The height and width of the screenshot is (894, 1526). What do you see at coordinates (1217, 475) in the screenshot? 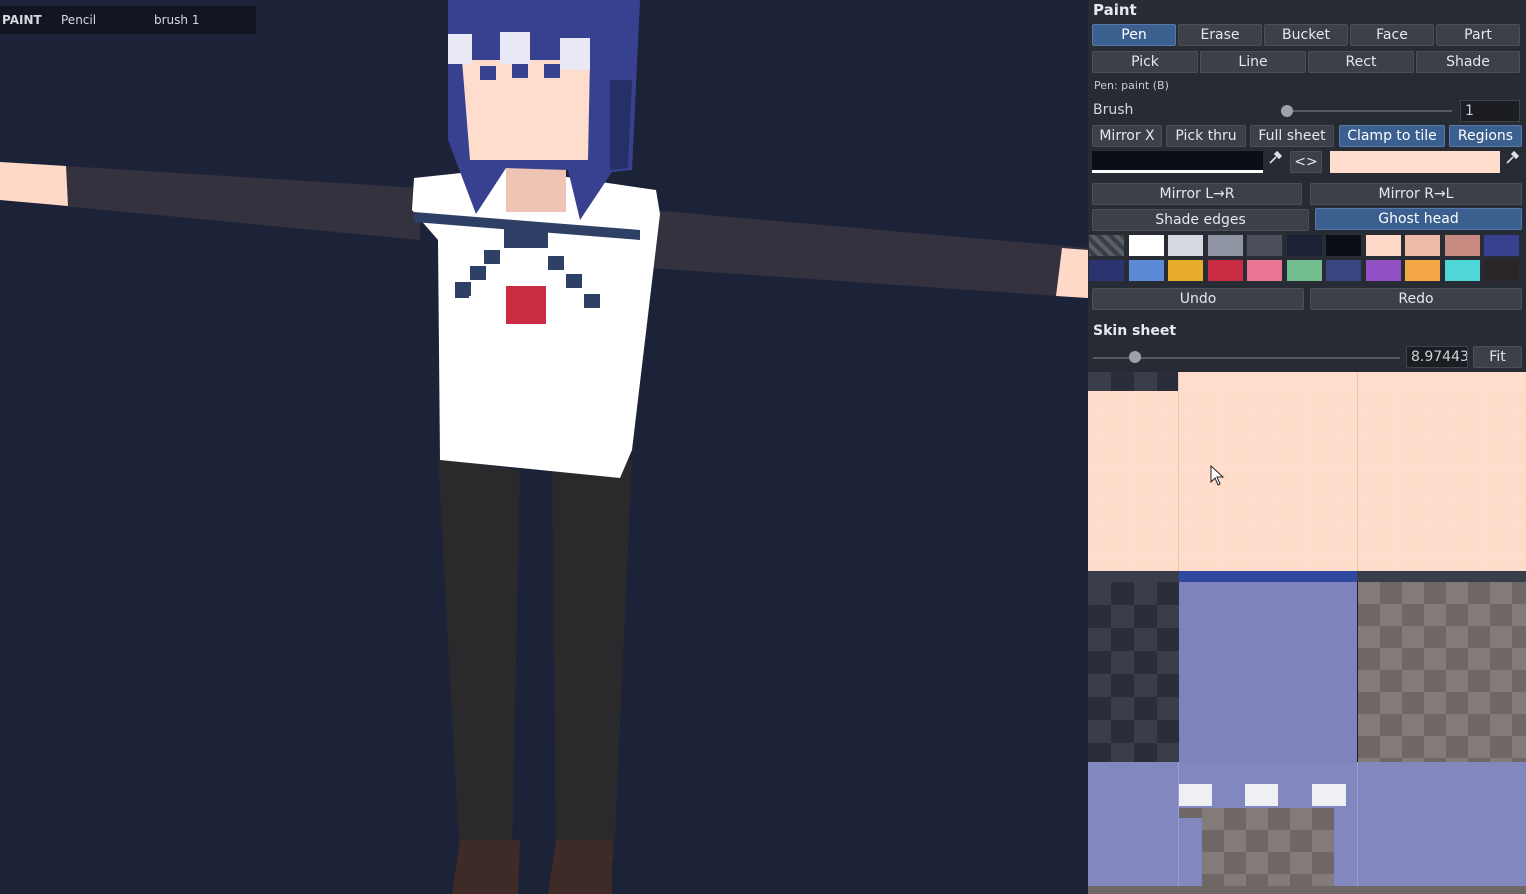
I see `mouse-cursor-icon` at bounding box center [1217, 475].